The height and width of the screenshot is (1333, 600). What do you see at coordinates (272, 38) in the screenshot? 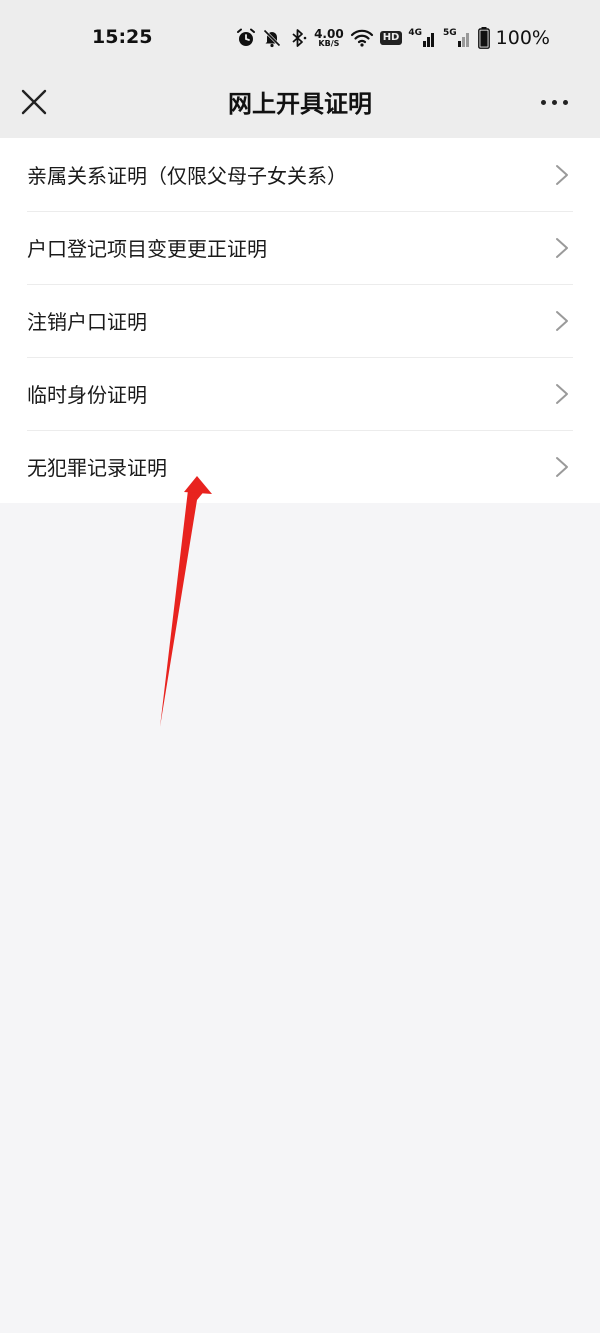
I see `mute-bell-icon` at bounding box center [272, 38].